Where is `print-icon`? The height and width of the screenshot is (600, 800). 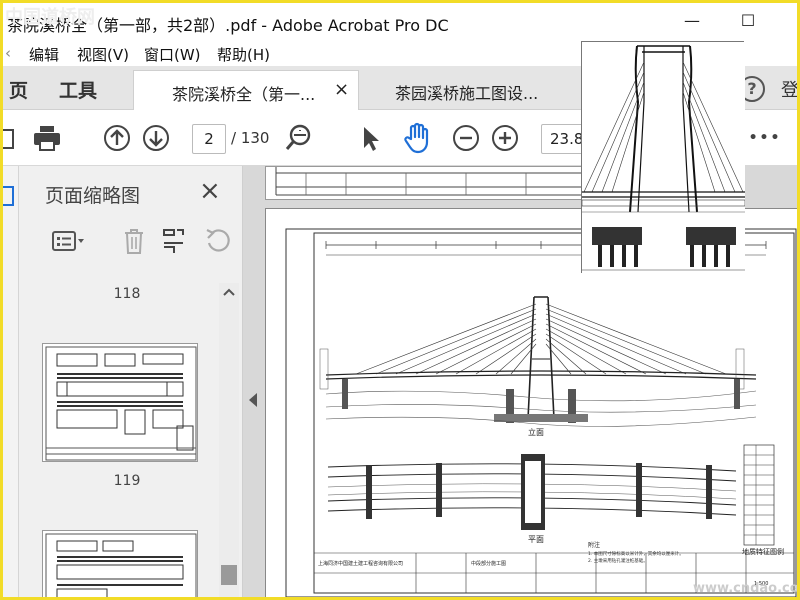 print-icon is located at coordinates (47, 138).